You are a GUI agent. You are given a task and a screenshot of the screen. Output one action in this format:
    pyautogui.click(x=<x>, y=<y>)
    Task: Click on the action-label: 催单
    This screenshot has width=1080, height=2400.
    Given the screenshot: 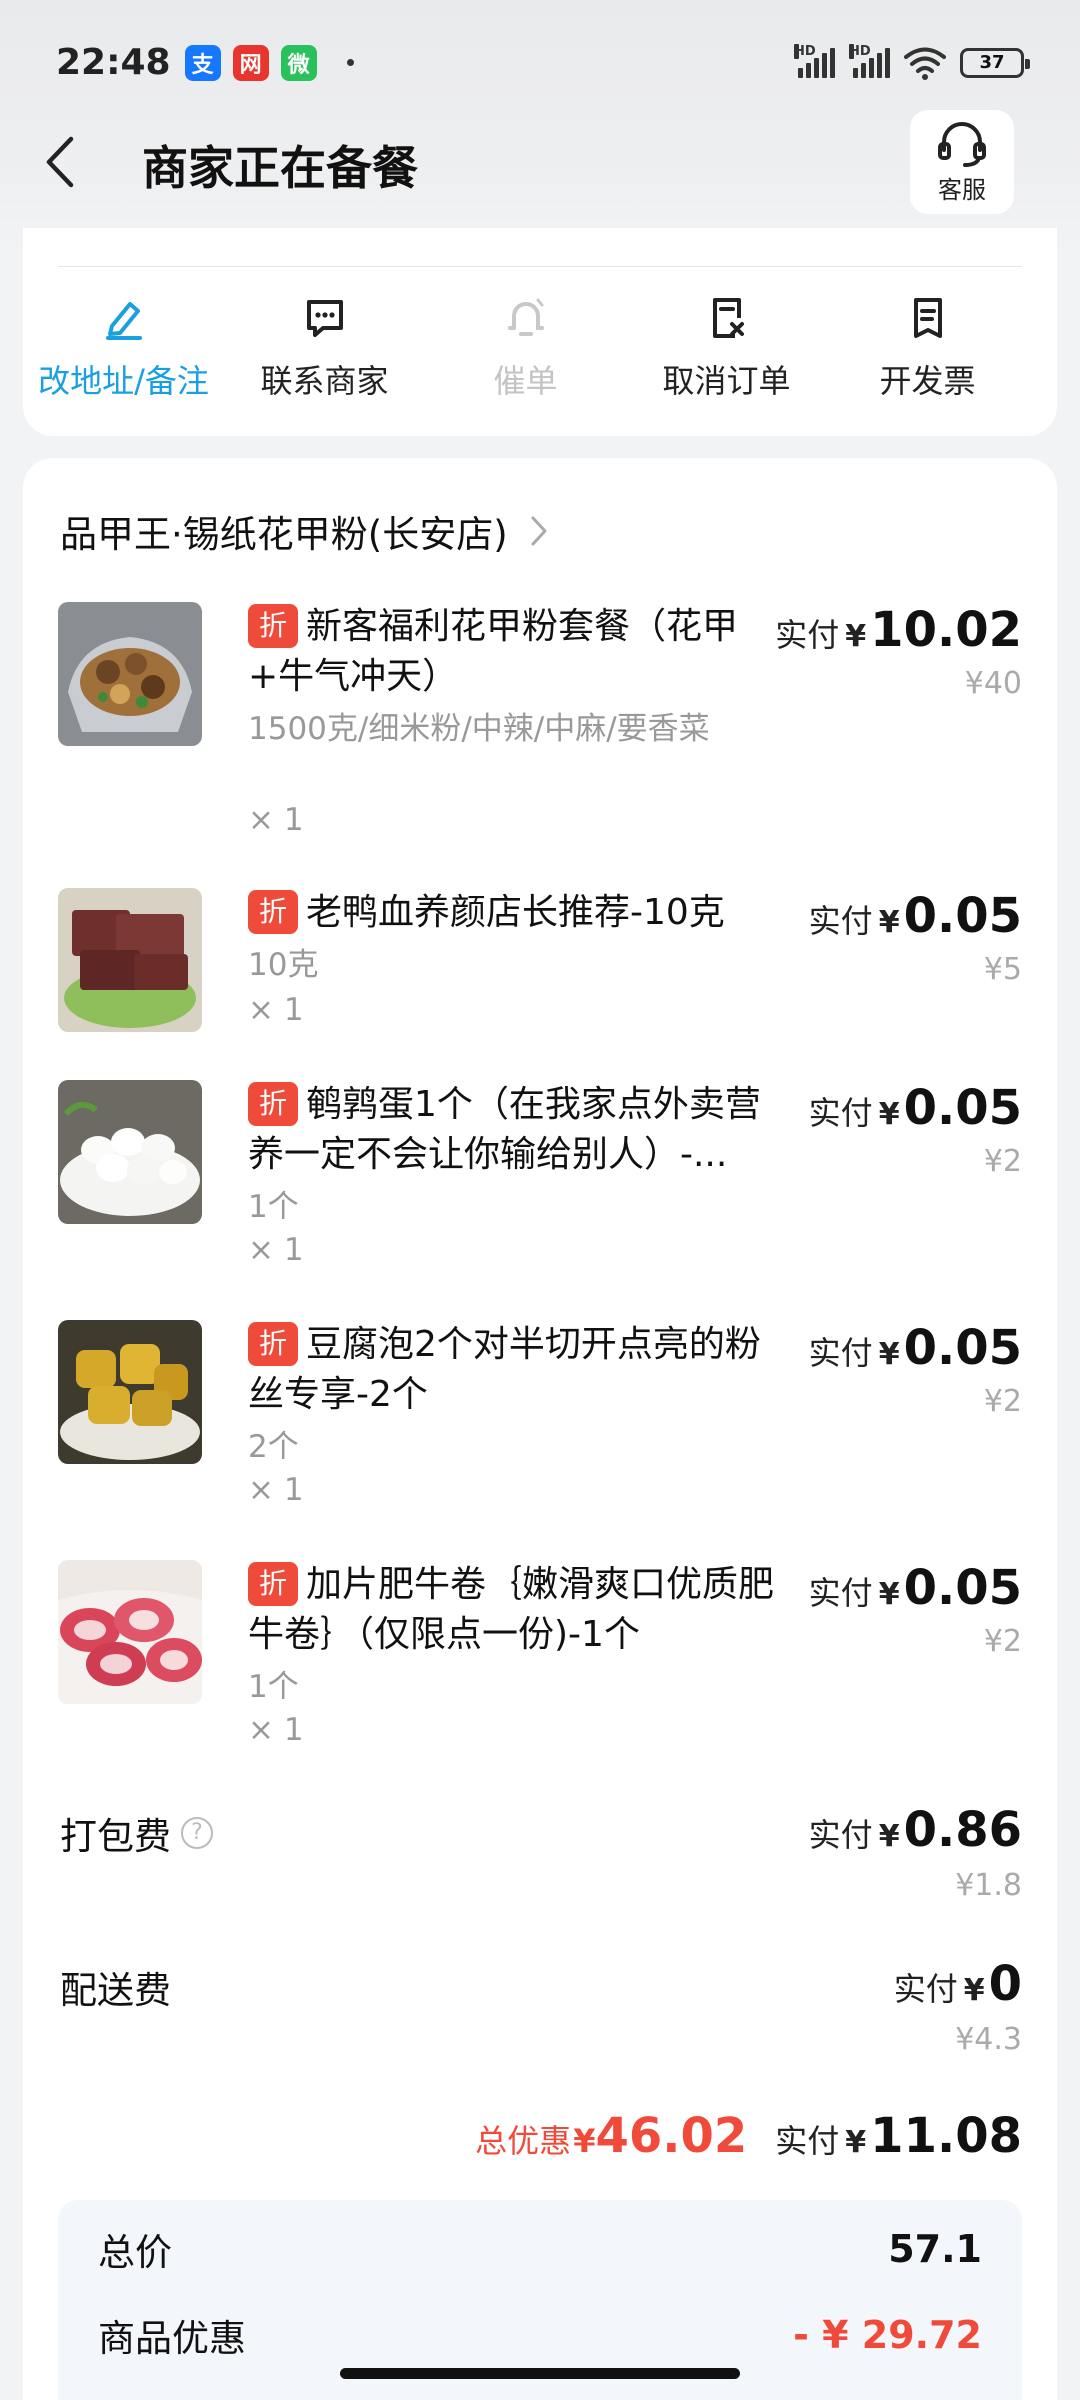 What is the action you would take?
    pyautogui.click(x=525, y=381)
    